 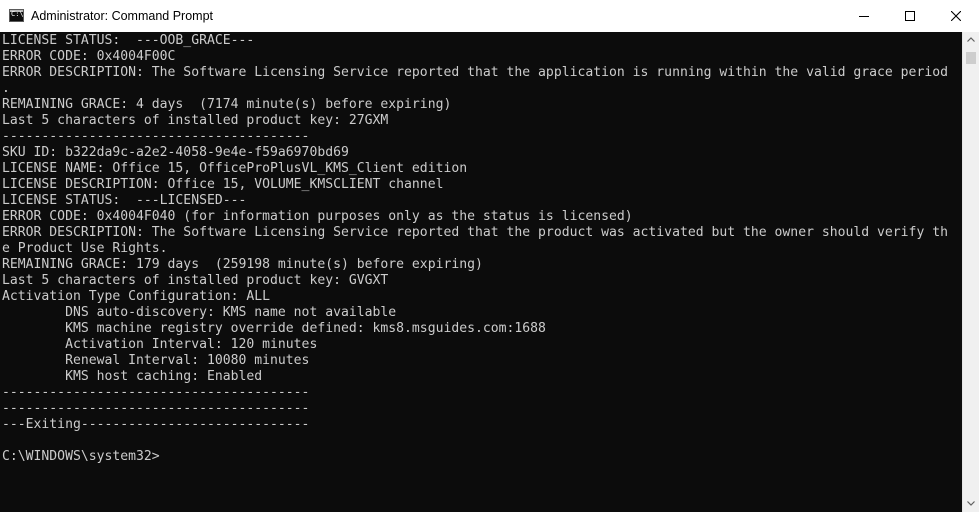 I want to click on vertical-scrollbar, so click(x=970, y=272).